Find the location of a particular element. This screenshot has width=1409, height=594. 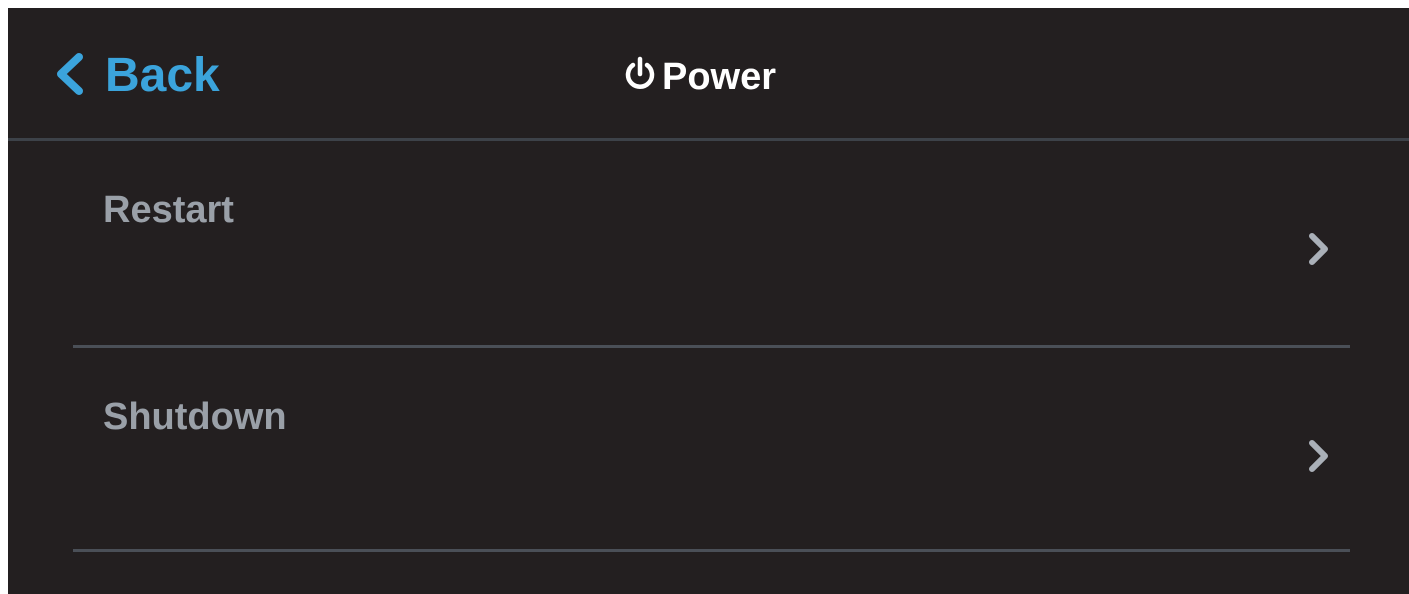

power-icon is located at coordinates (642, 77).